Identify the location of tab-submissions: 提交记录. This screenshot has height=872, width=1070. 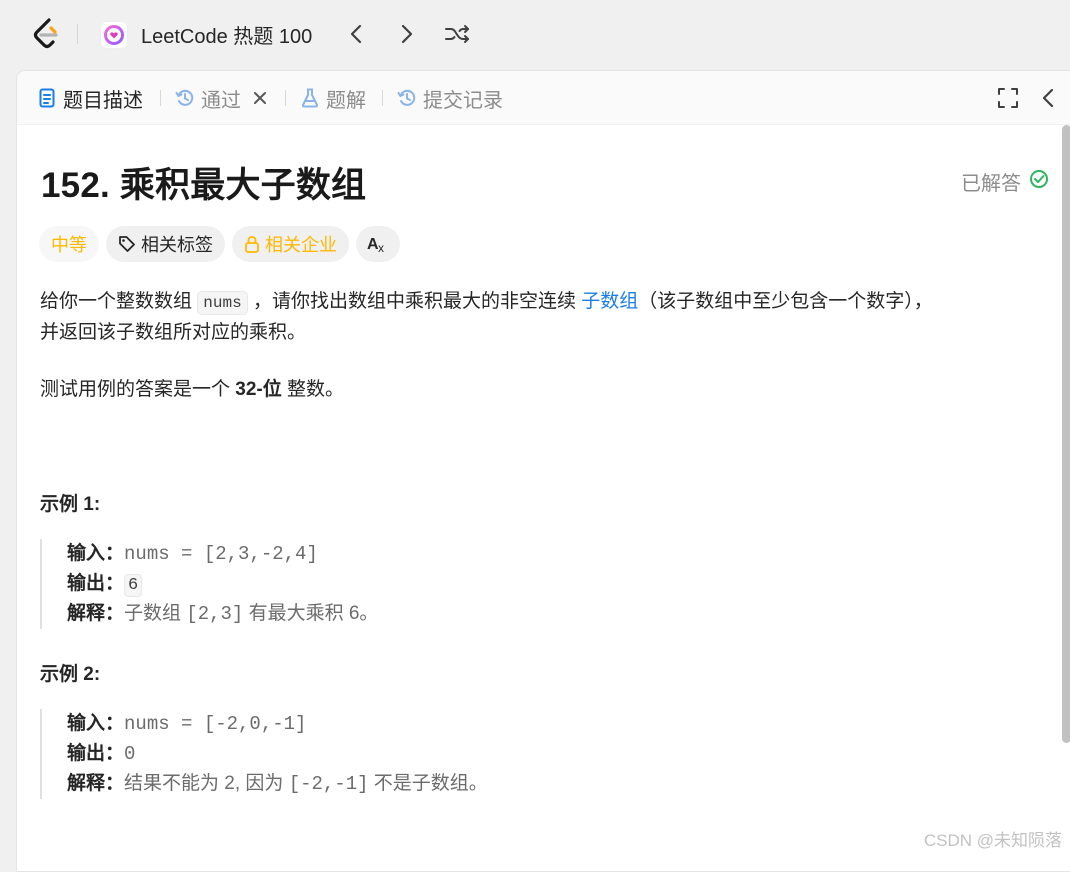
(450, 98).